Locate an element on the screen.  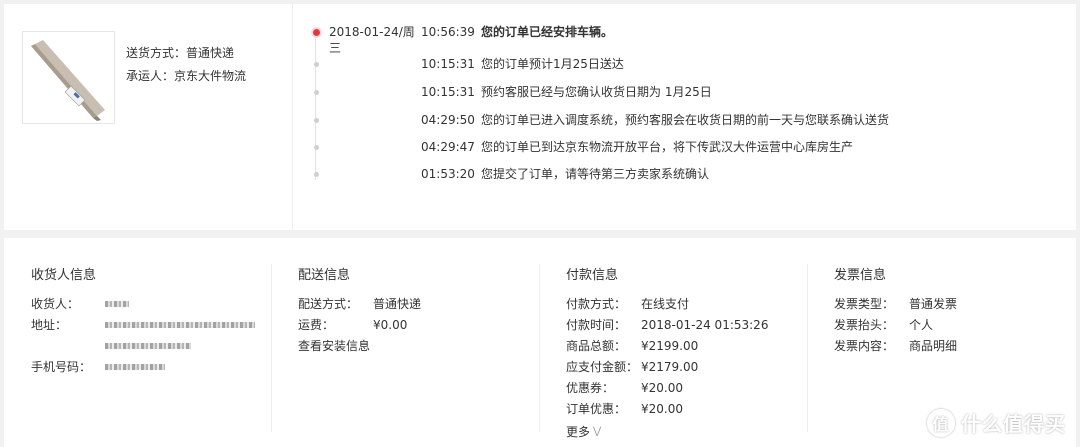
phone-redacted is located at coordinates (135, 367).